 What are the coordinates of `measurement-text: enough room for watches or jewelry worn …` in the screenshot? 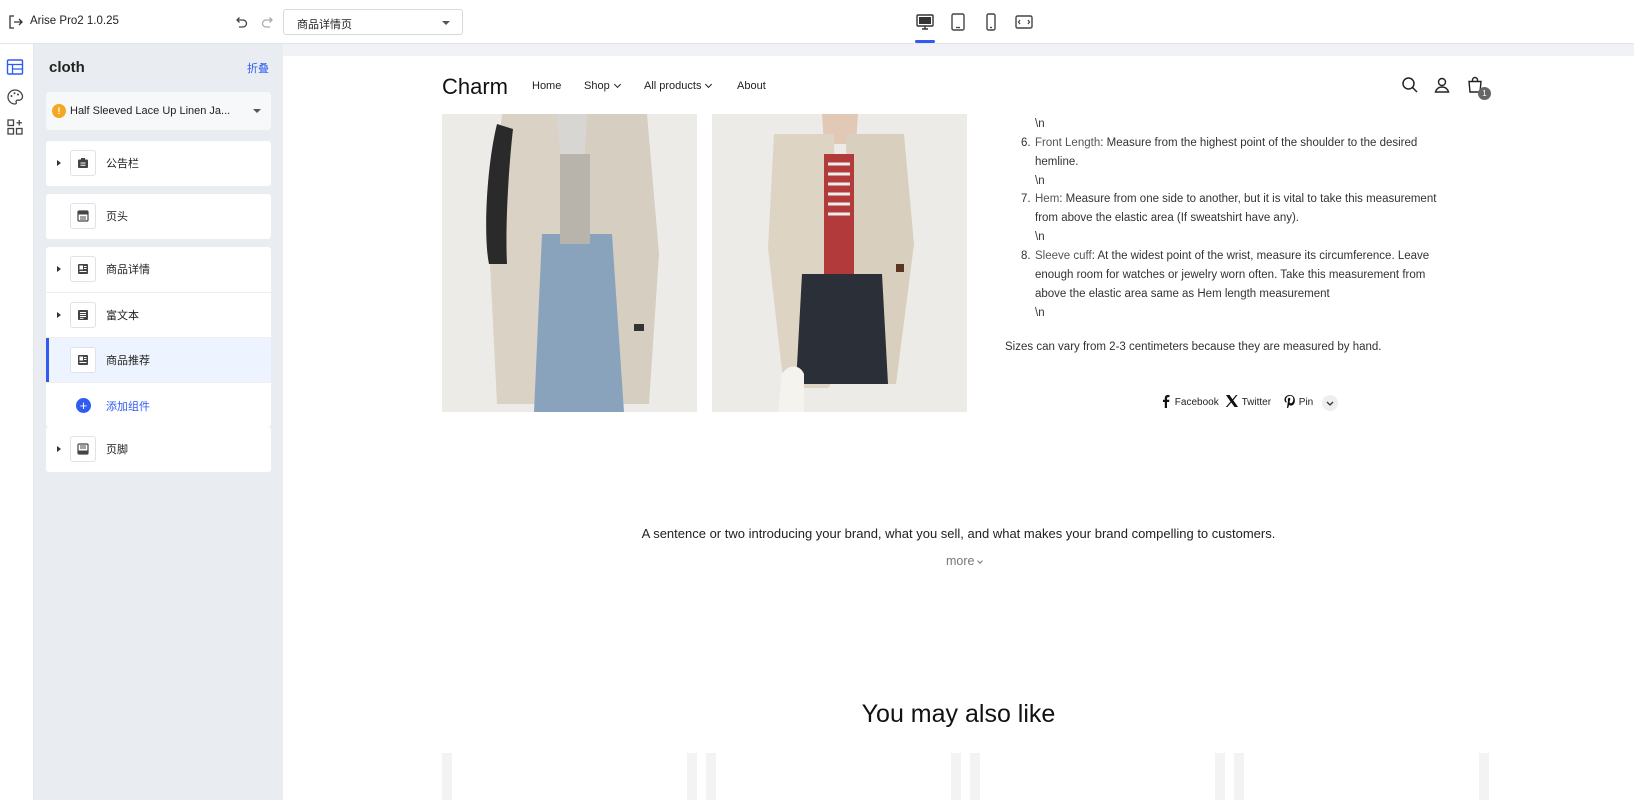 It's located at (1230, 275).